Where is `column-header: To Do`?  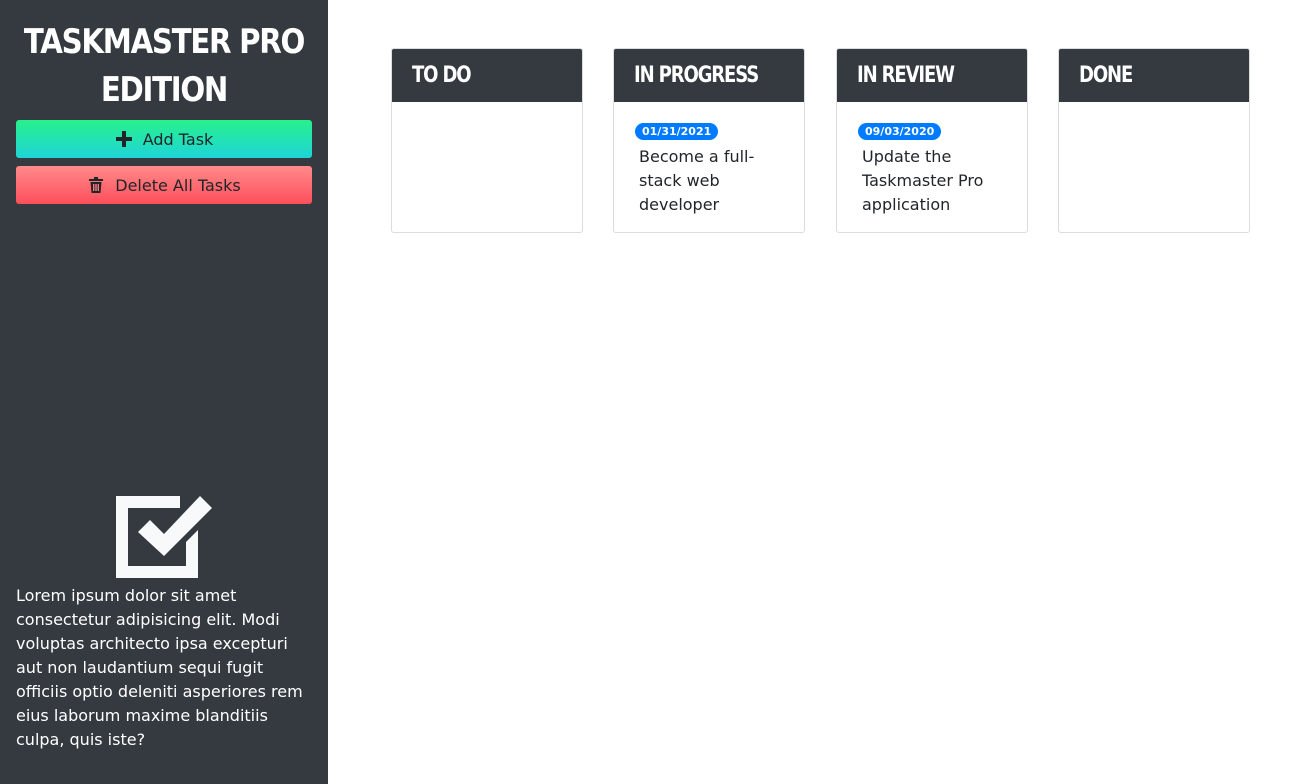 column-header: To Do is located at coordinates (487, 75).